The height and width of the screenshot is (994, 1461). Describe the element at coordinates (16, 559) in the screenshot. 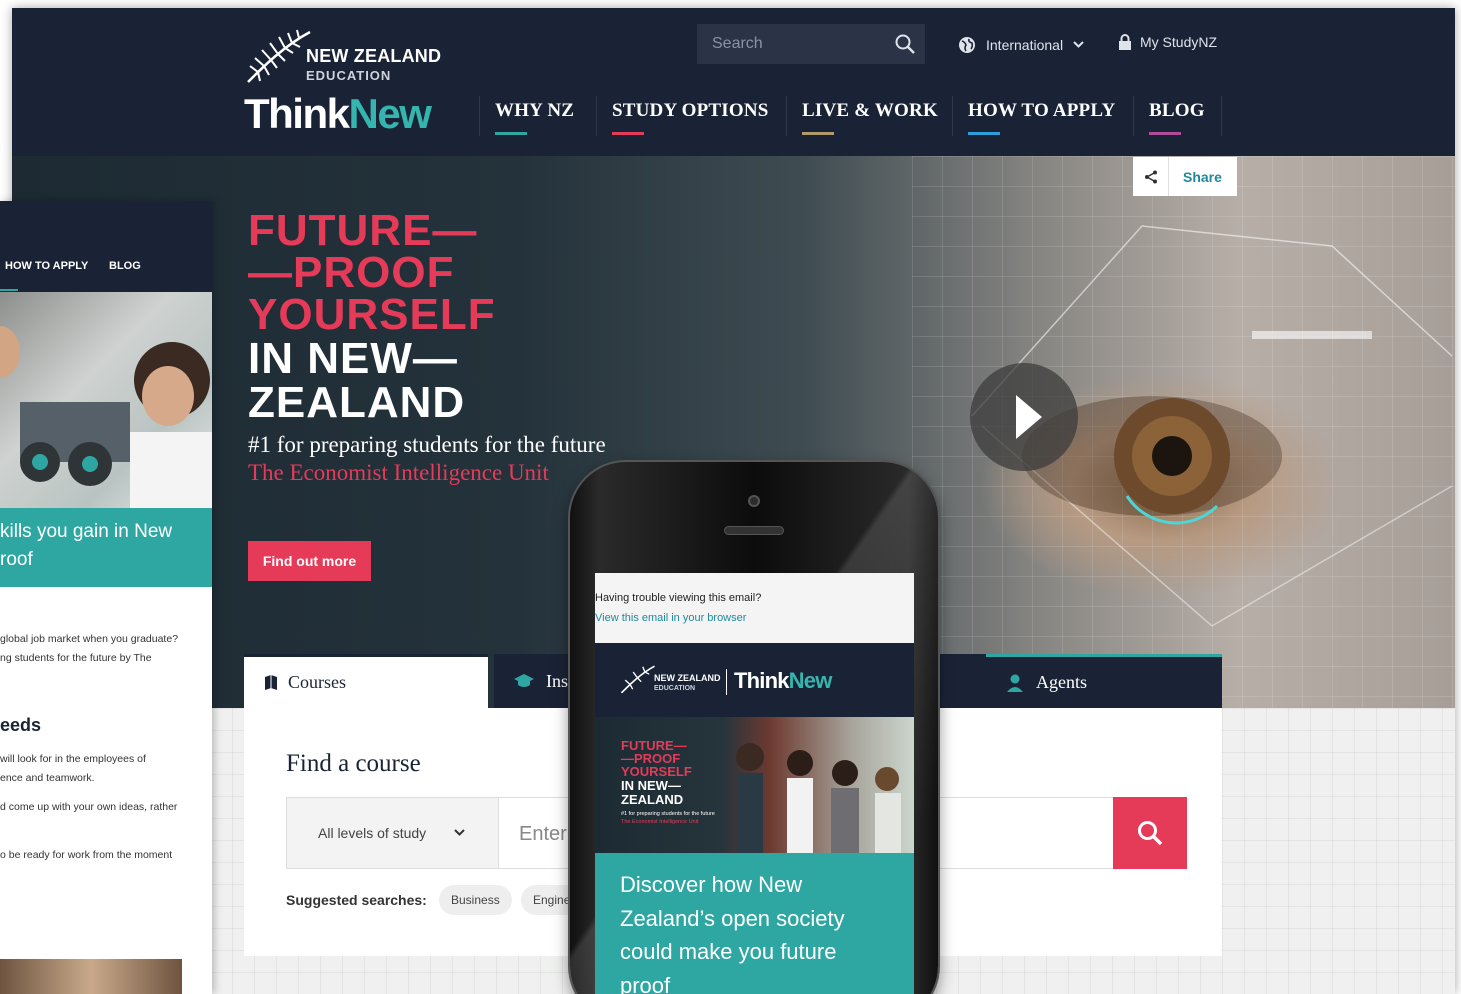

I see `mobile-banner-line-2: roof` at that location.